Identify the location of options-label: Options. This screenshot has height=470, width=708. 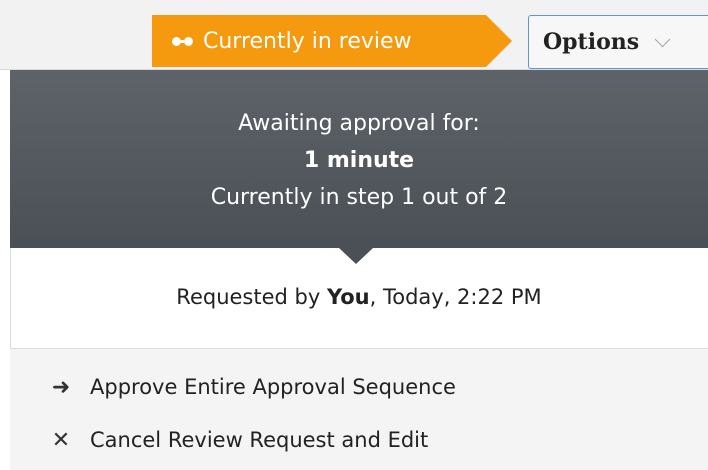
(591, 42).